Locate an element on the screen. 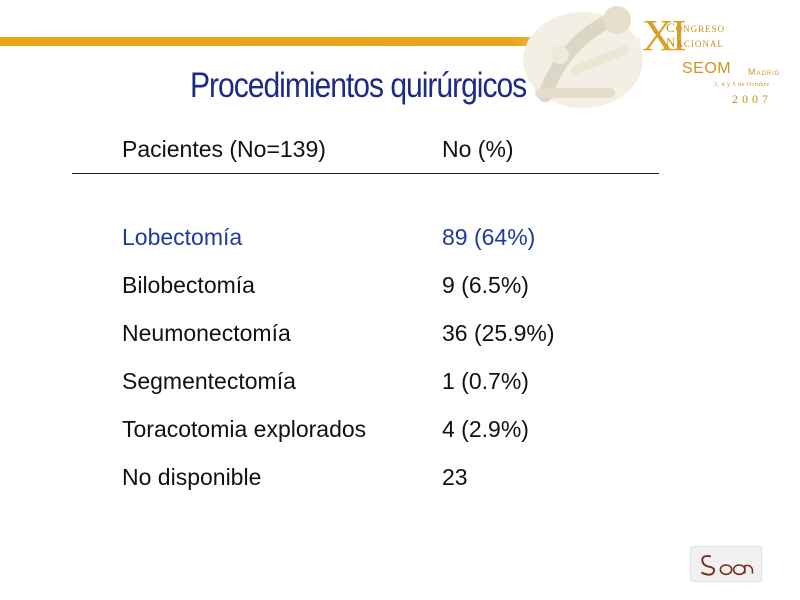  procedure-count: 9 (6.5%) is located at coordinates (485, 285).